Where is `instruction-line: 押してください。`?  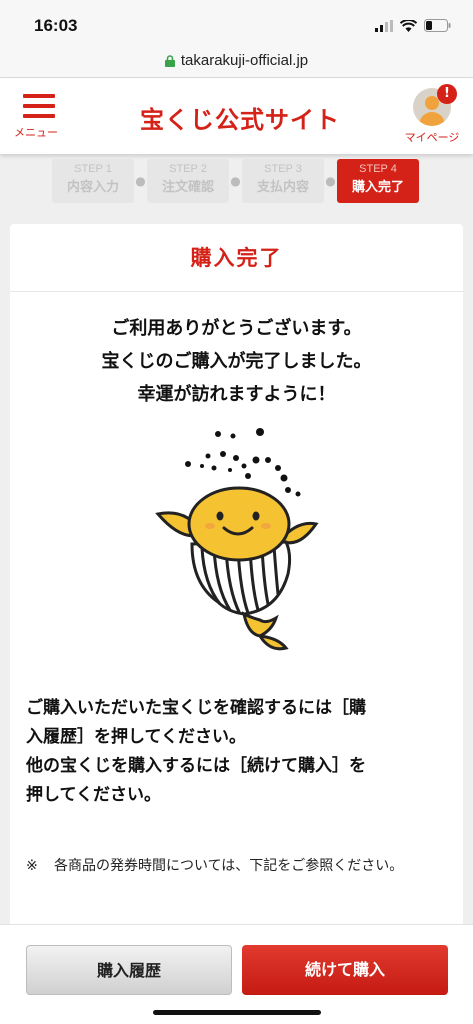 instruction-line: 押してください。 is located at coordinates (93, 795).